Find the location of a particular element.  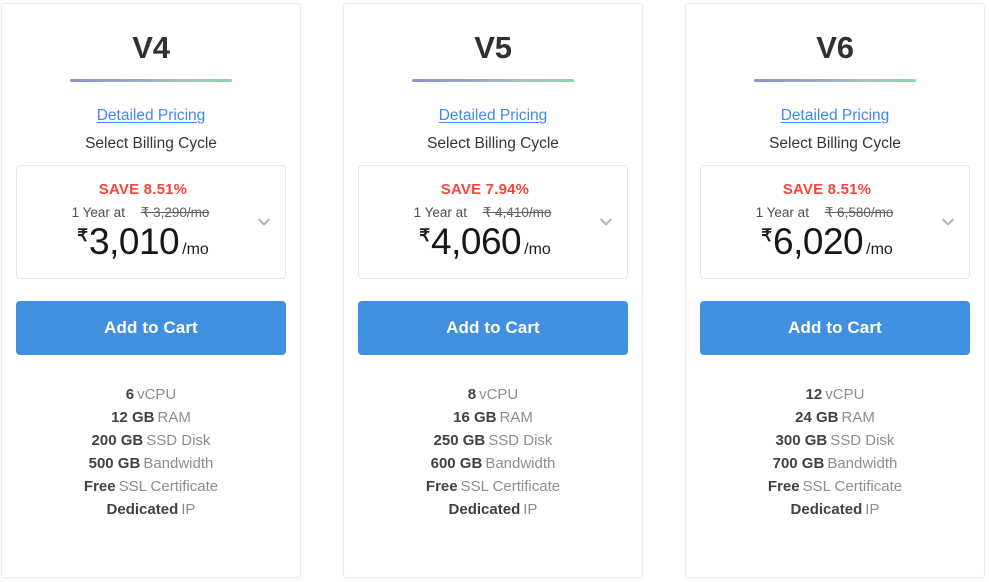

original-price-row: 1 Year at ₹ 6,580/mo is located at coordinates (827, 213).